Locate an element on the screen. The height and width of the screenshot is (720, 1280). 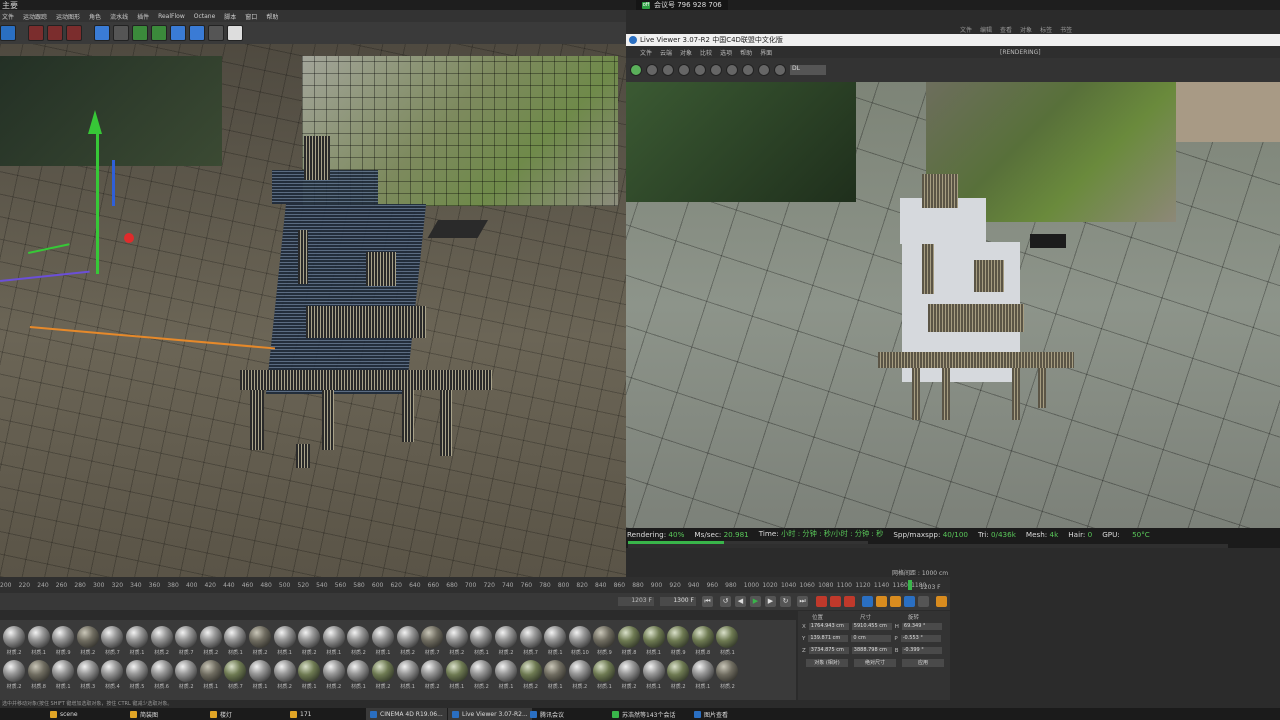
parameter-key-icon is located at coordinates (909, 601).